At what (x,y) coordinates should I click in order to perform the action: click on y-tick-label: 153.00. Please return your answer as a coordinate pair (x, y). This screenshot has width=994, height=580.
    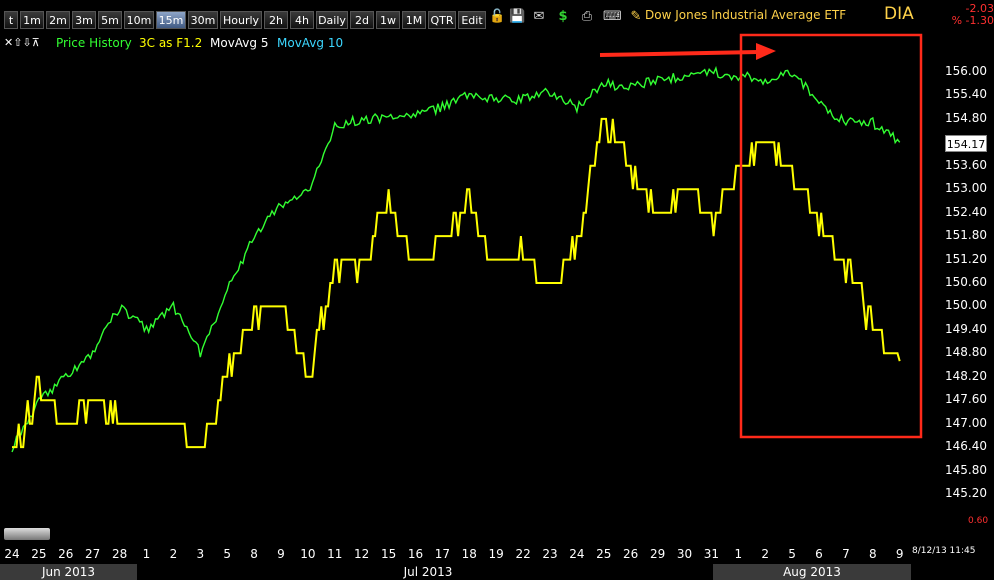
    Looking at the image, I should click on (966, 188).